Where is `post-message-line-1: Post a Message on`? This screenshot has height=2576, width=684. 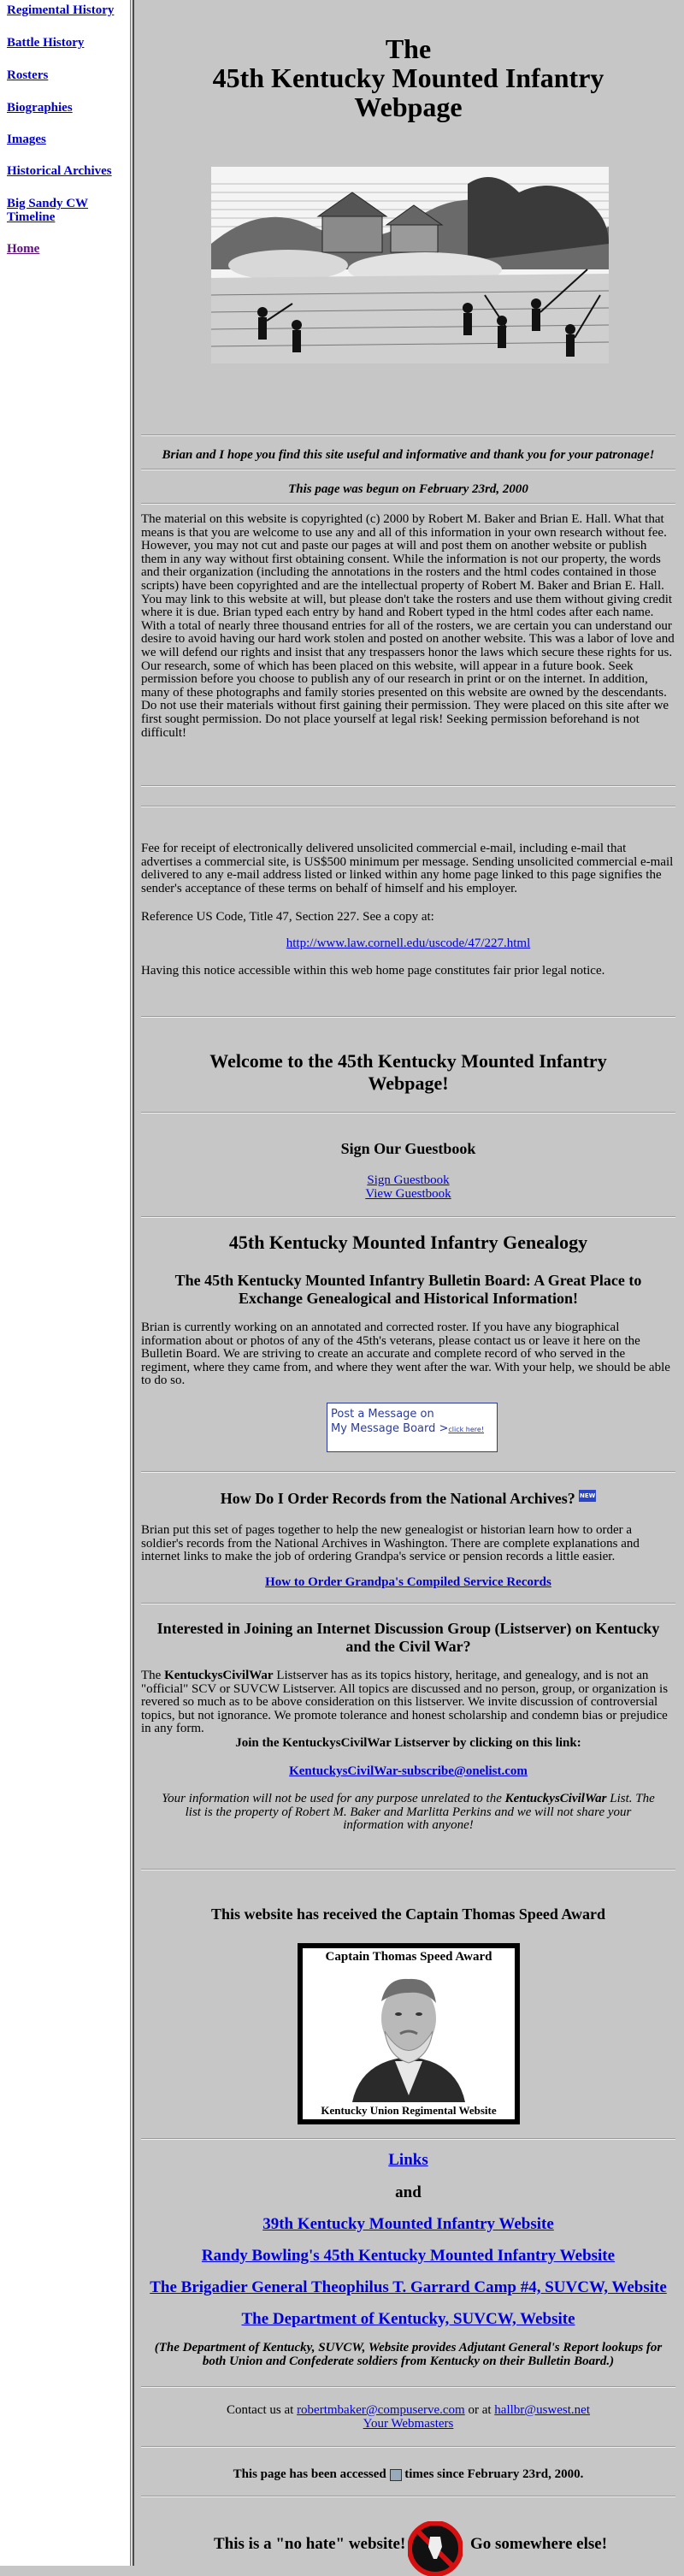 post-message-line-1: Post a Message on is located at coordinates (382, 1414).